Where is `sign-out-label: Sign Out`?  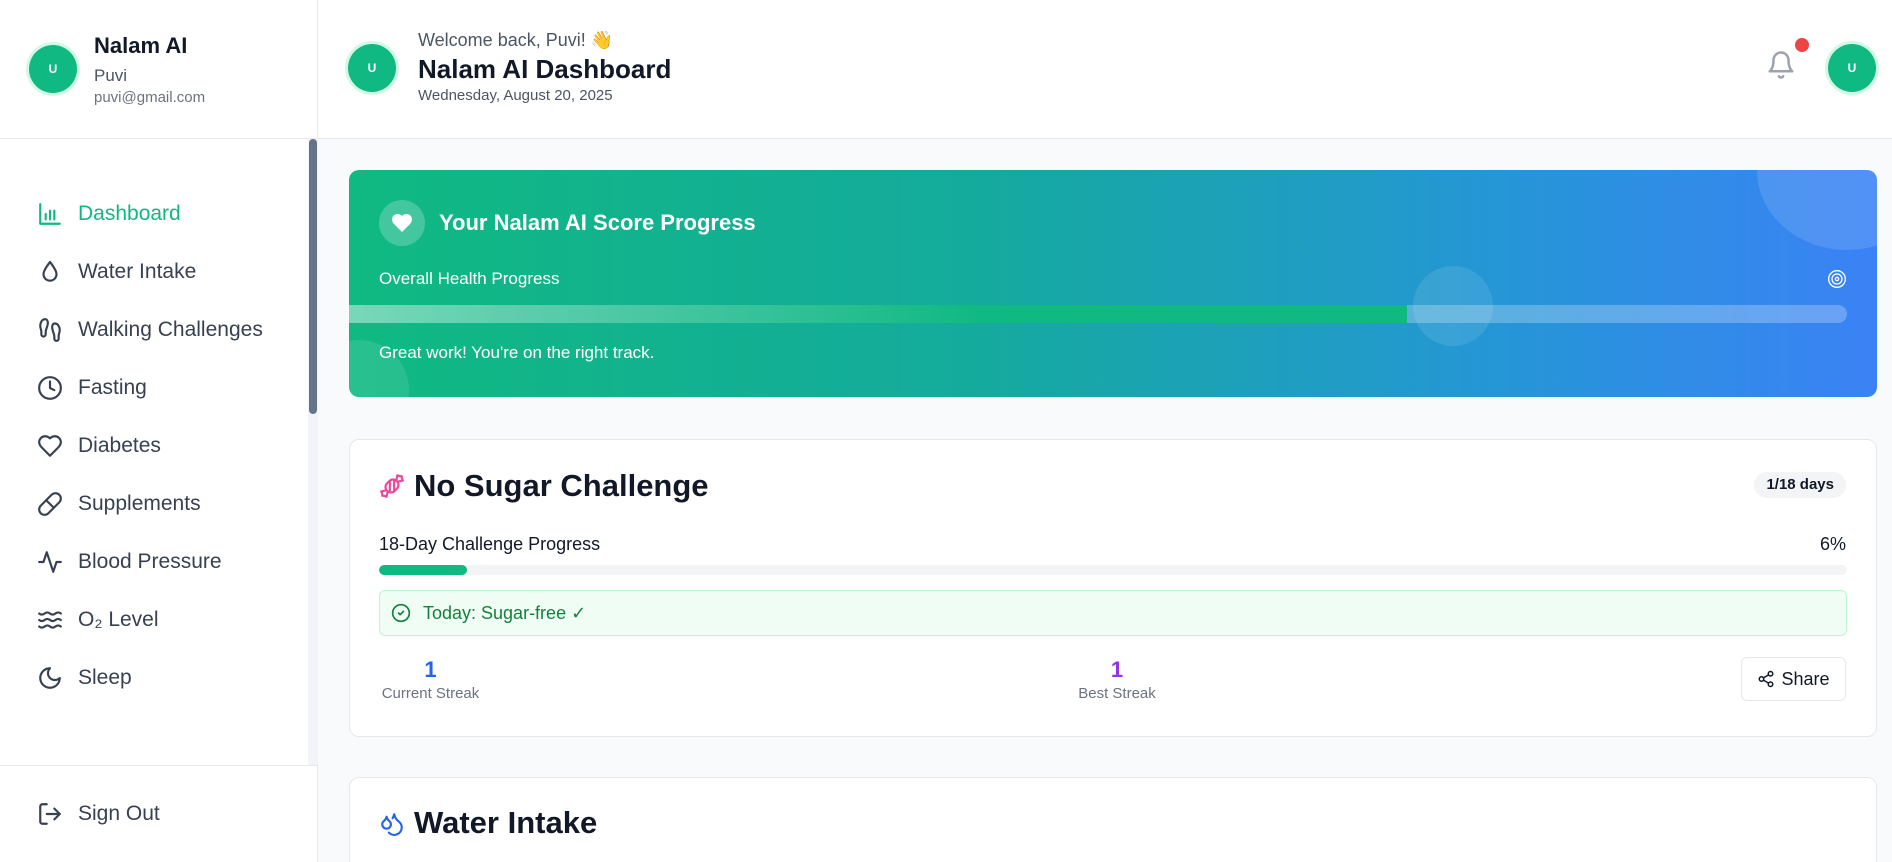 sign-out-label: Sign Out is located at coordinates (119, 813).